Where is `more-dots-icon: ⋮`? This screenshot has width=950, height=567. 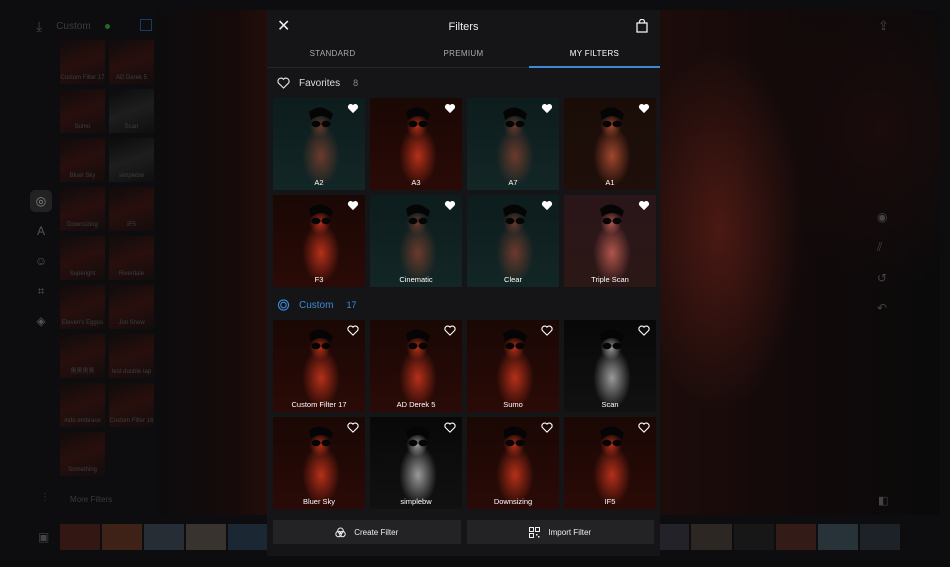
more-dots-icon: ⋮ is located at coordinates (45, 497).